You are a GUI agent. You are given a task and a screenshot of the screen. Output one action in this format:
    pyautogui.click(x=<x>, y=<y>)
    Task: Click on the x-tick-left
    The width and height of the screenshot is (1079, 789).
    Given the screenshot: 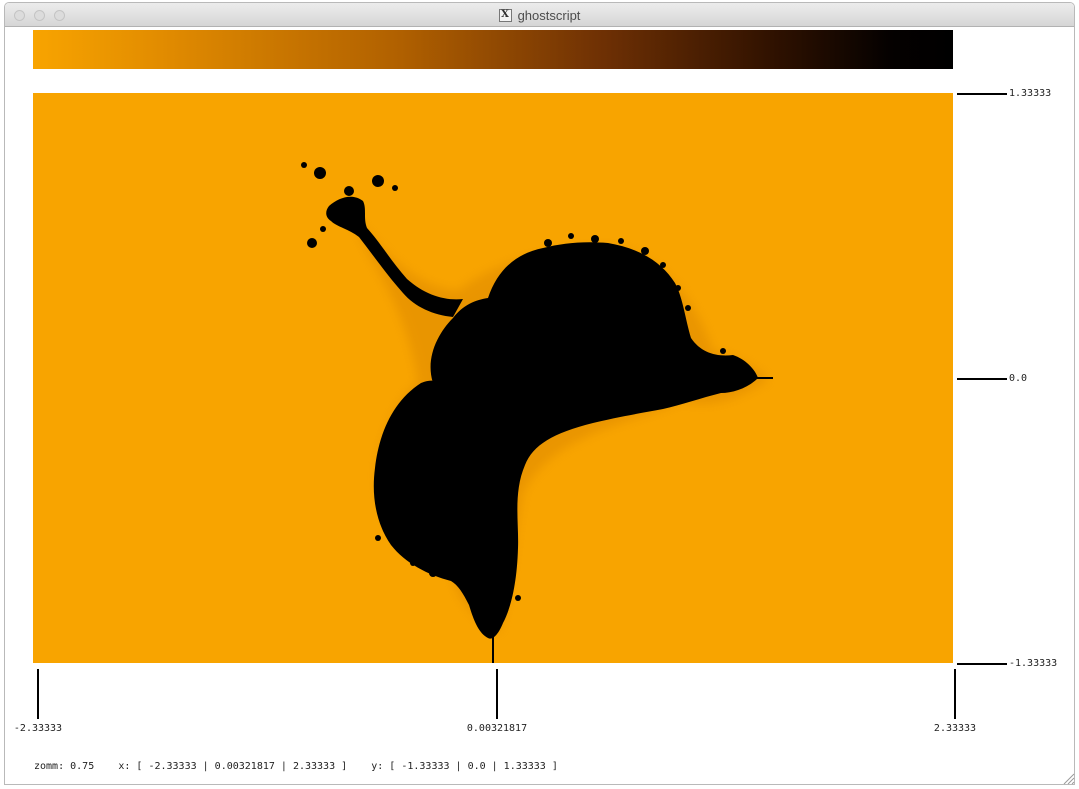 What is the action you would take?
    pyautogui.click(x=38, y=694)
    